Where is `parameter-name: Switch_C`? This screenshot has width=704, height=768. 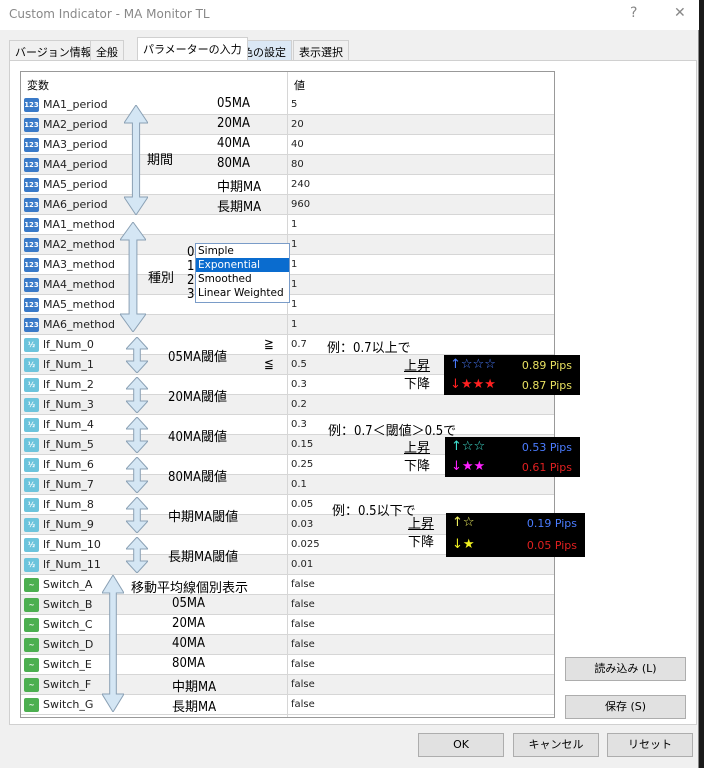 parameter-name: Switch_C is located at coordinates (68, 624).